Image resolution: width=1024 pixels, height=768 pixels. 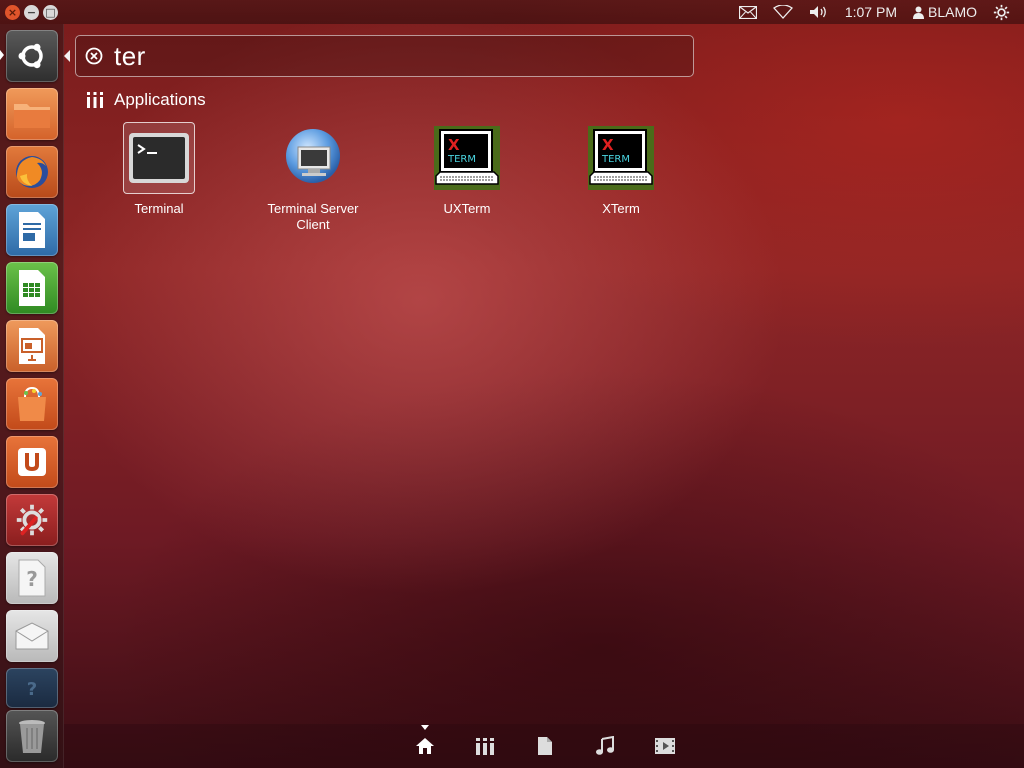 I want to click on app-label: UXTerm, so click(x=467, y=208).